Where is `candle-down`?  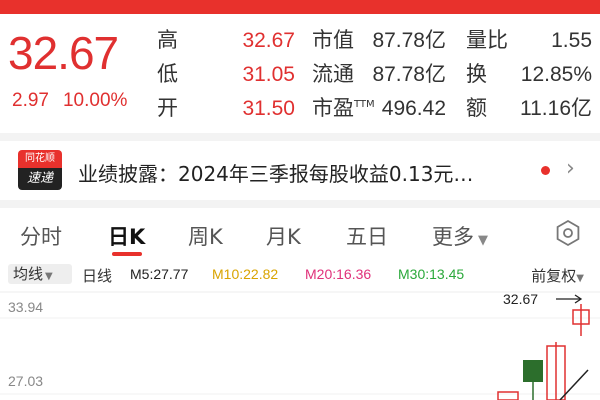 candle-down is located at coordinates (533, 371).